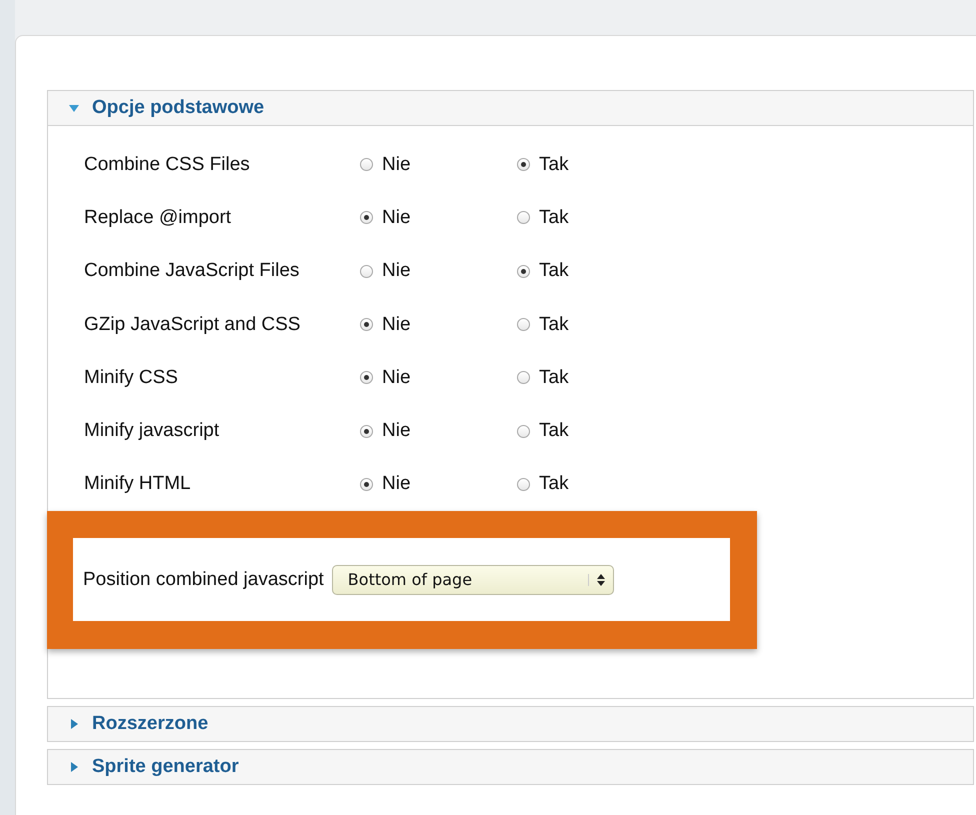  I want to click on option-label: Minify javascript, so click(152, 431).